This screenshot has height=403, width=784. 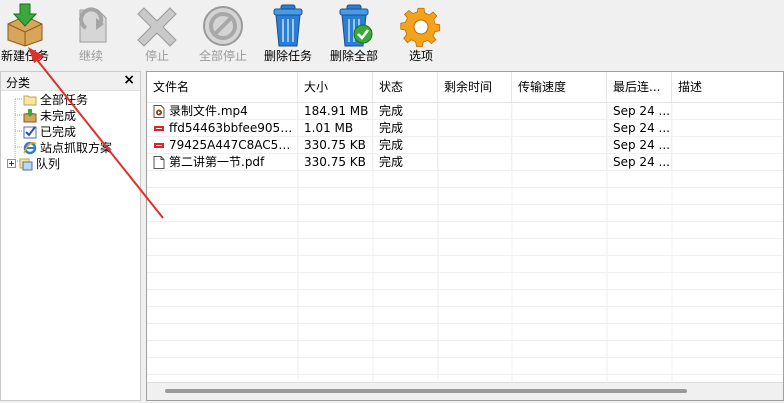 I want to click on delete-task-label: 删除任务, so click(x=287, y=56).